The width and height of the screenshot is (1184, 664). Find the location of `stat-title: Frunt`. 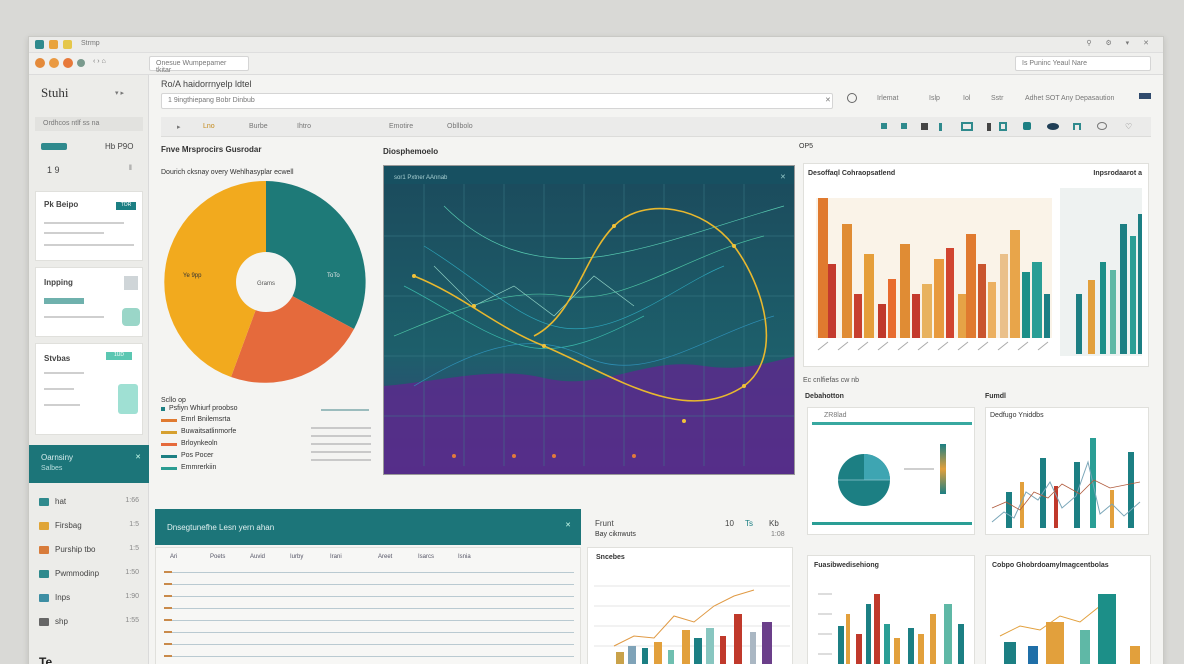

stat-title: Frunt is located at coordinates (604, 523).